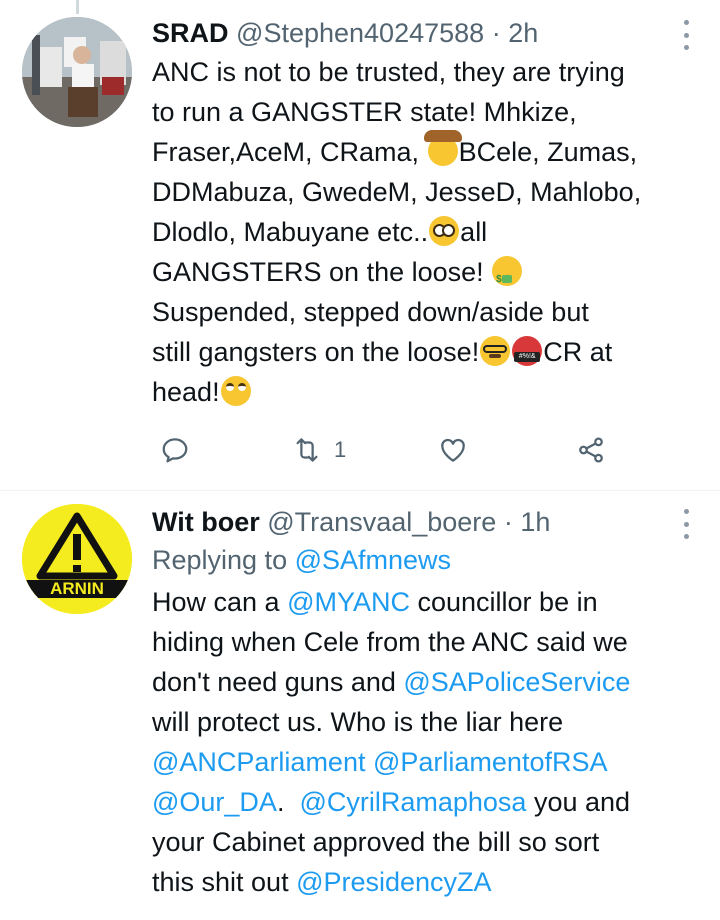 The width and height of the screenshot is (720, 920). Describe the element at coordinates (340, 449) in the screenshot. I see `retweet-count: 1` at that location.